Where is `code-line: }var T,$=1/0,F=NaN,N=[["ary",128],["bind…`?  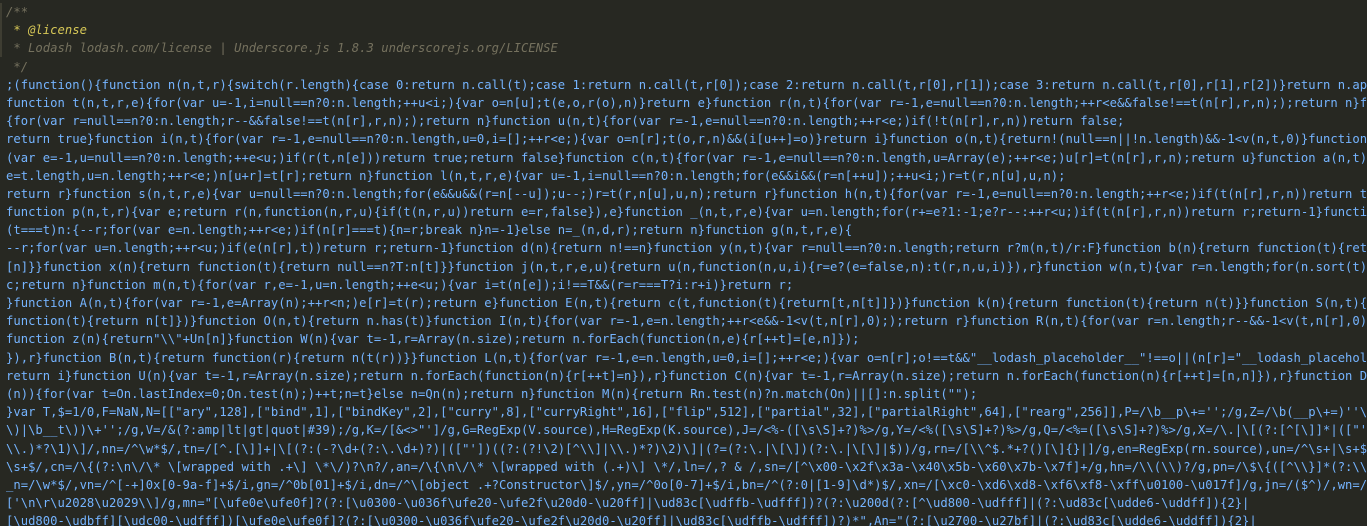
code-line: }var T,$=1/0,F=NaN,N=[["ary",128],["bind… is located at coordinates (686, 412).